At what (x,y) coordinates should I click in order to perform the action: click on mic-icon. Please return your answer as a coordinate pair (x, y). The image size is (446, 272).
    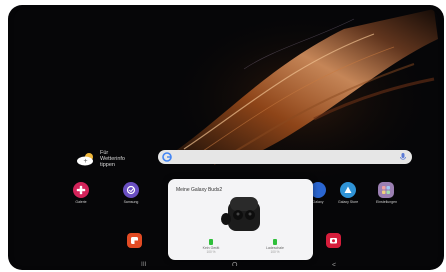
    Looking at the image, I should click on (403, 157).